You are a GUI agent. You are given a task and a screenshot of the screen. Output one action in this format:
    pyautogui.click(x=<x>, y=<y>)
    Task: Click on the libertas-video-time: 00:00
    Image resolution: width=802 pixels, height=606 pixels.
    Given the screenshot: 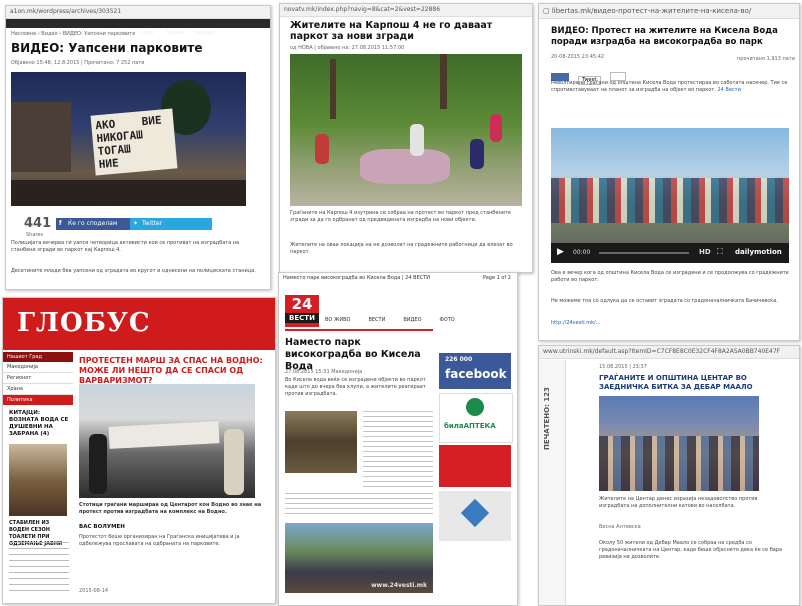 What is the action you would take?
    pyautogui.click(x=582, y=252)
    